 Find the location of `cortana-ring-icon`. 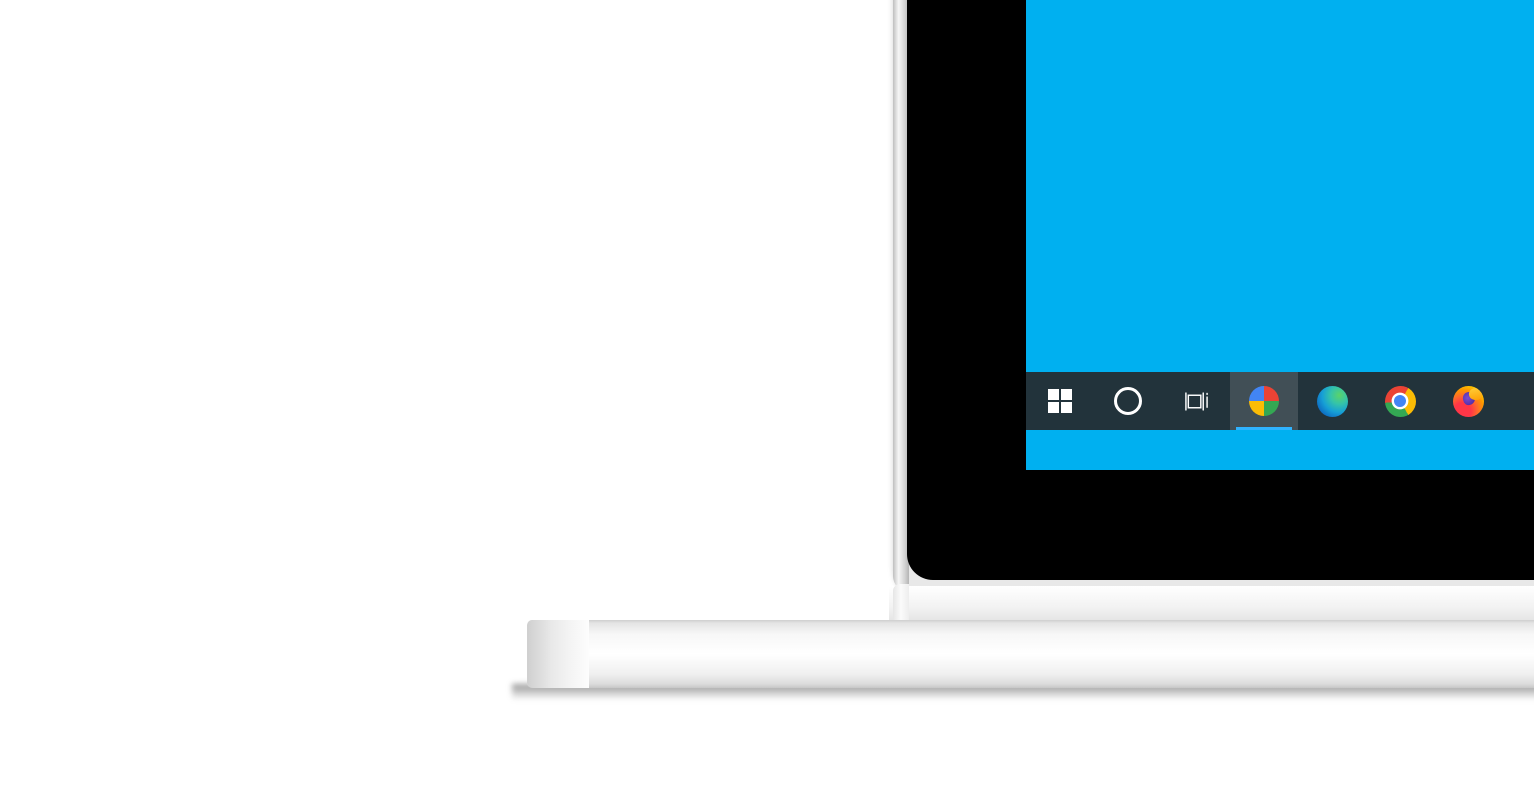

cortana-ring-icon is located at coordinates (1128, 401).